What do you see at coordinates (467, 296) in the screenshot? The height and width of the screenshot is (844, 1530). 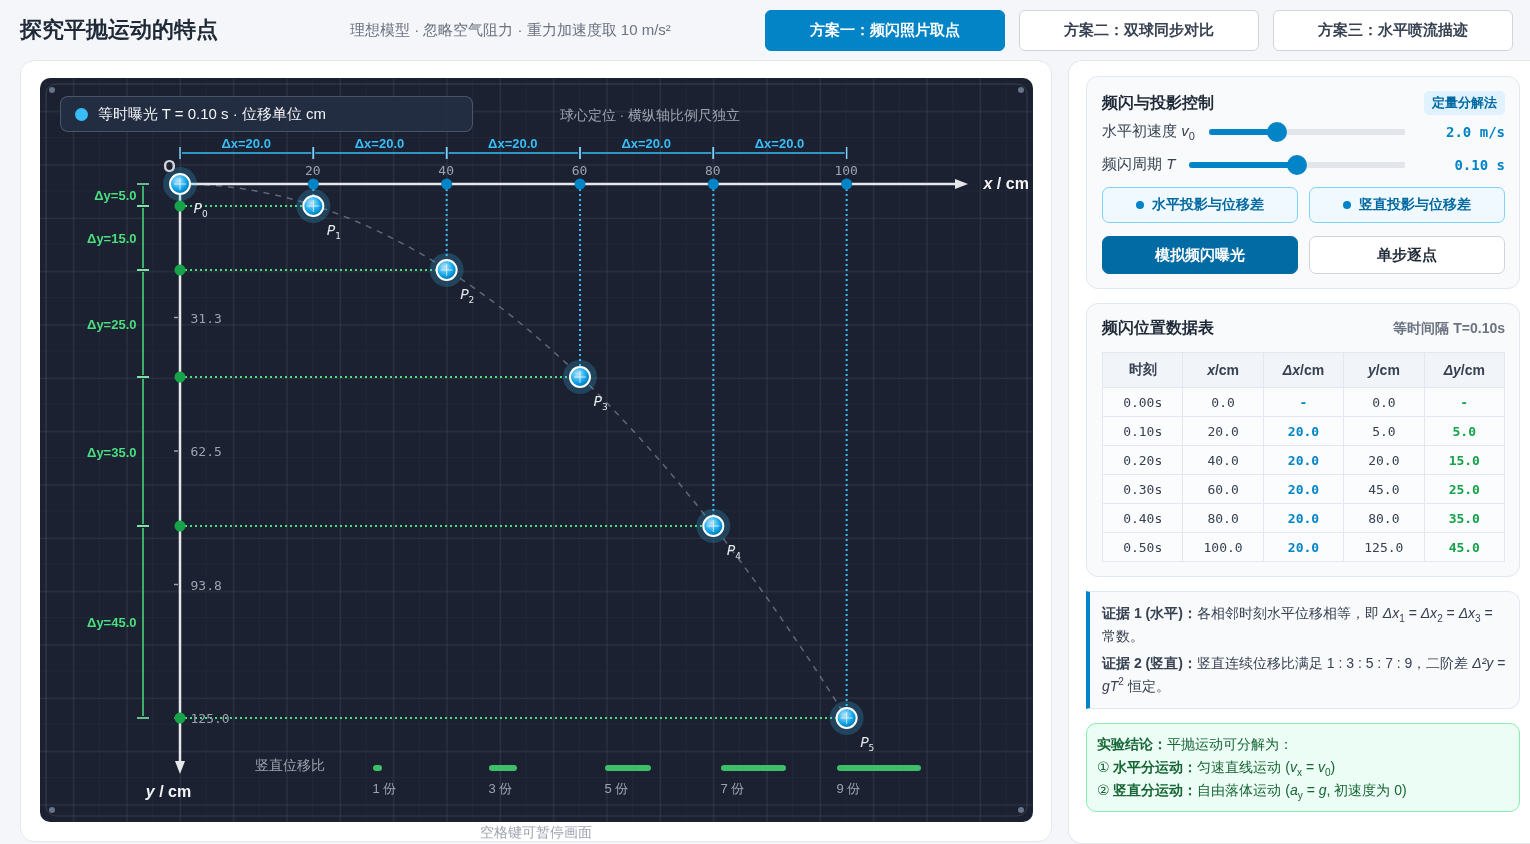 I see `point-label: P$_{2}$` at bounding box center [467, 296].